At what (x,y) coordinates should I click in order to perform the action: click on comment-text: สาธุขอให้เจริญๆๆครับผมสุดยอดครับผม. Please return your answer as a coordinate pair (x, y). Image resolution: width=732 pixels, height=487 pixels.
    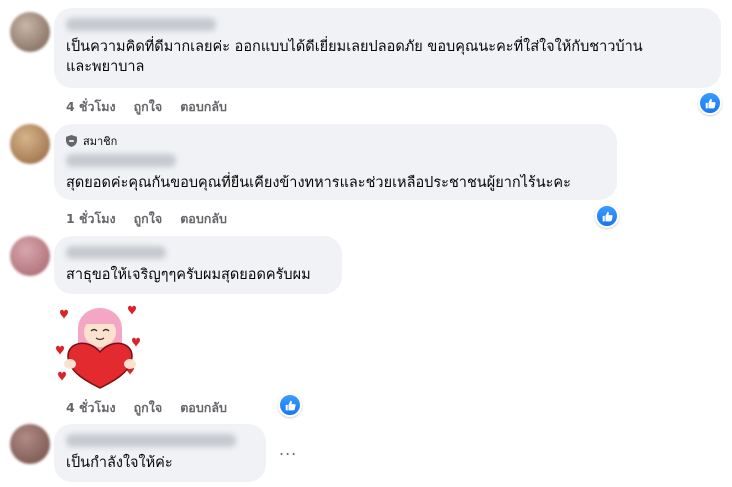
    Looking at the image, I should click on (188, 275).